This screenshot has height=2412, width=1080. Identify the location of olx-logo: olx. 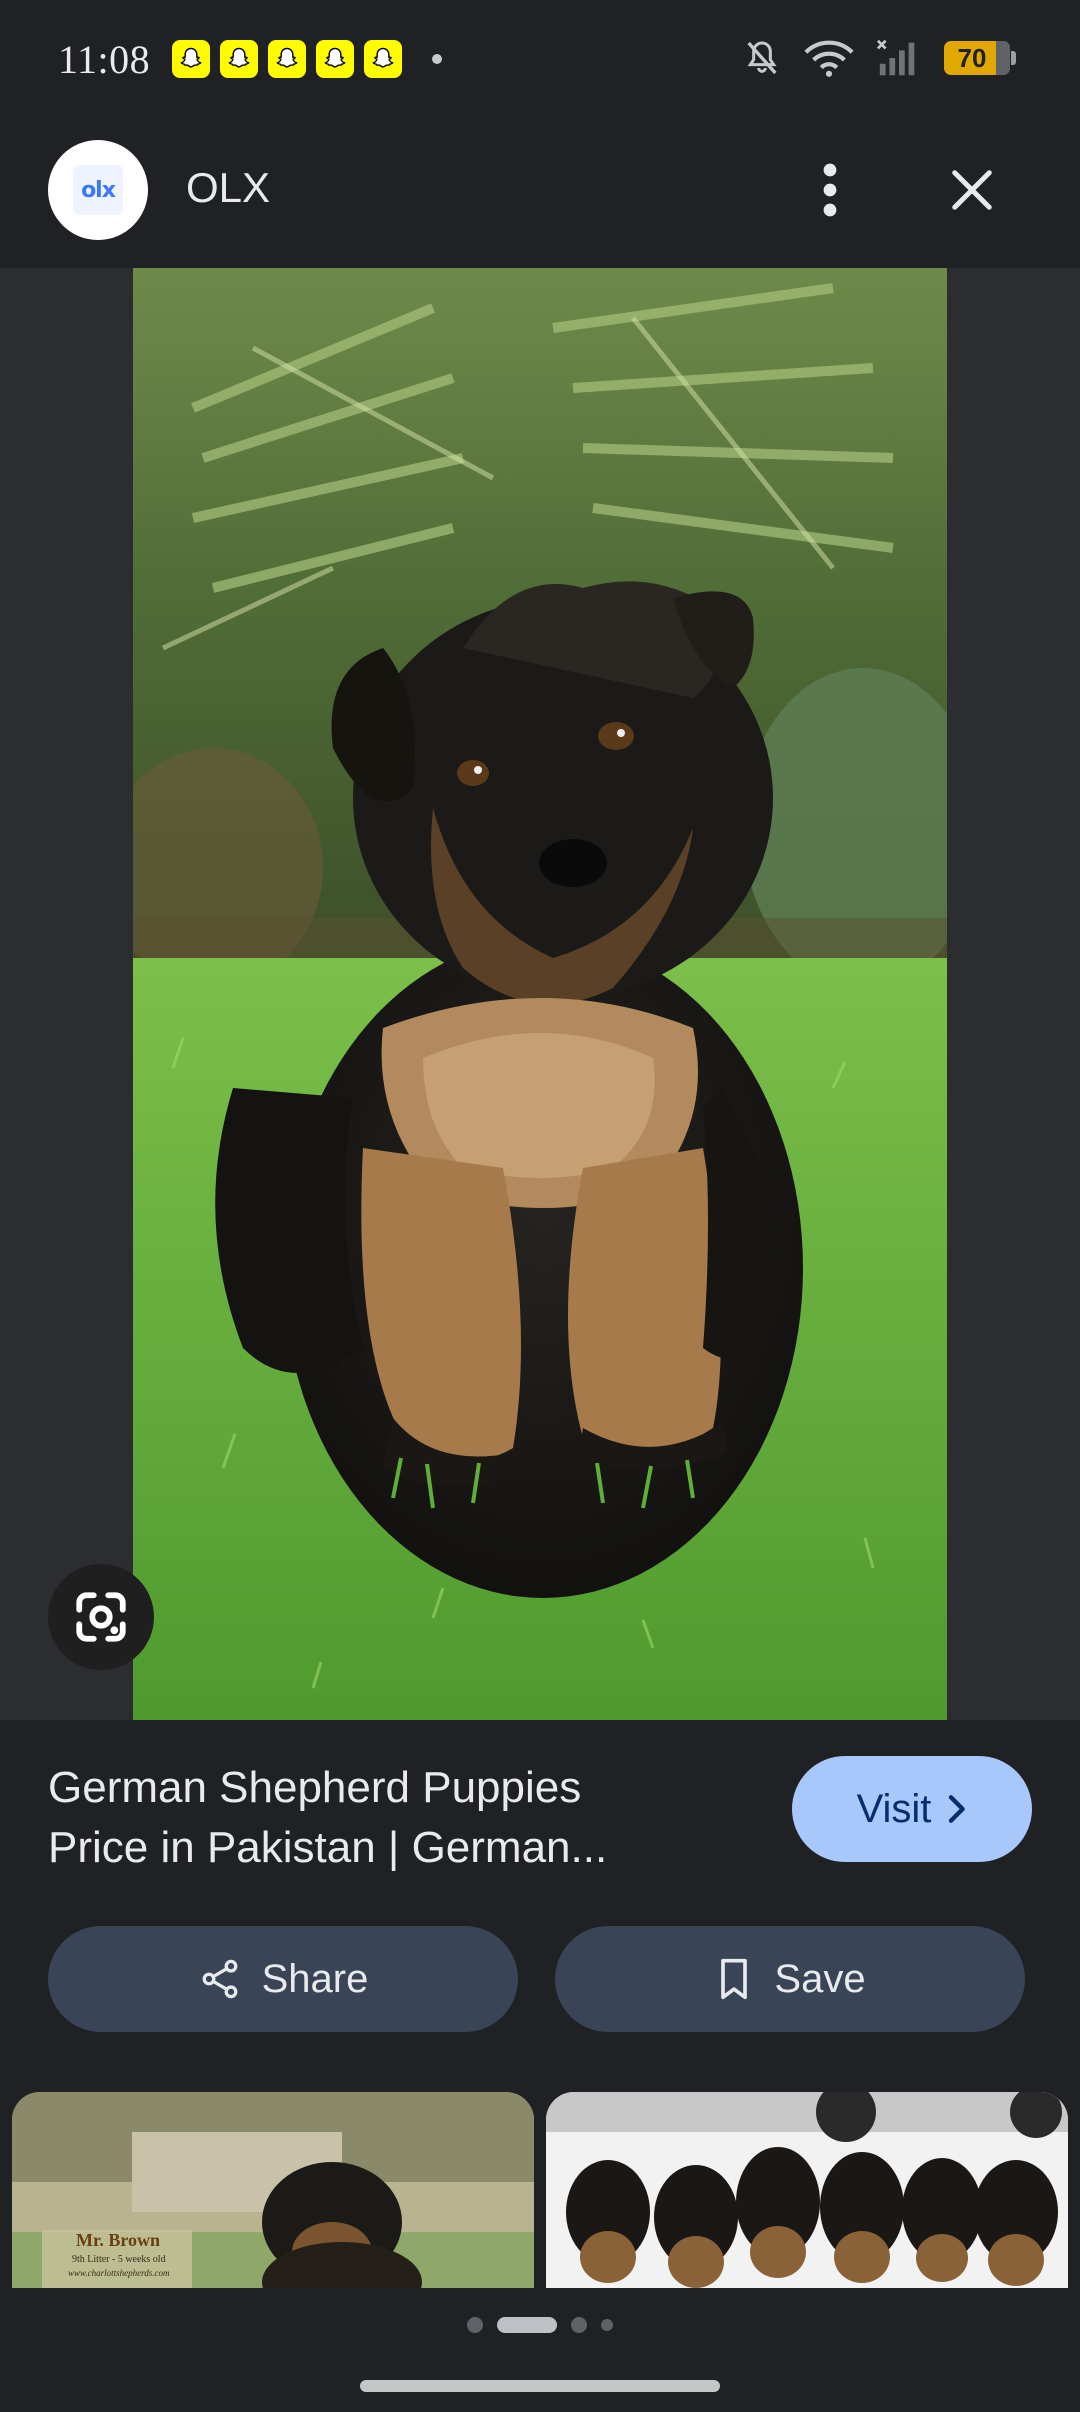
(98, 190).